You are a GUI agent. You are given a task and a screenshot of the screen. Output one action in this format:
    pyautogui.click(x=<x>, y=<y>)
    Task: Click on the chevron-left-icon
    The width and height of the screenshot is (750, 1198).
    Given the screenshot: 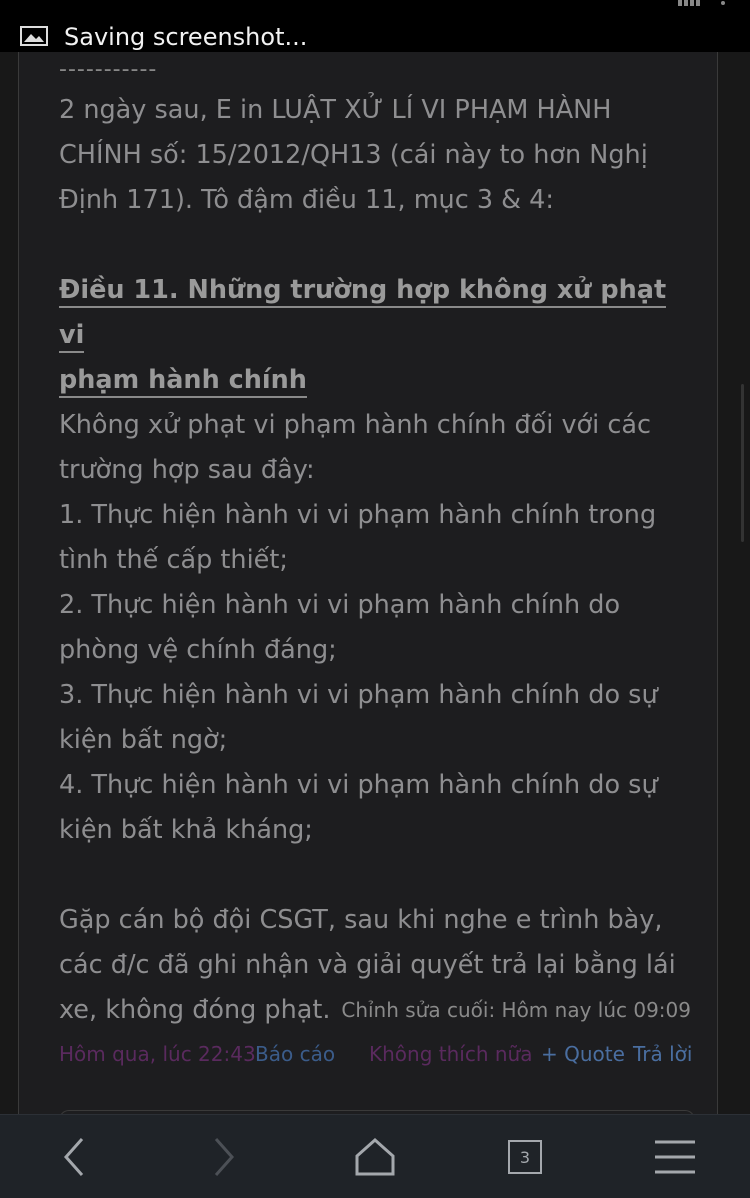 What is the action you would take?
    pyautogui.click(x=73, y=1157)
    